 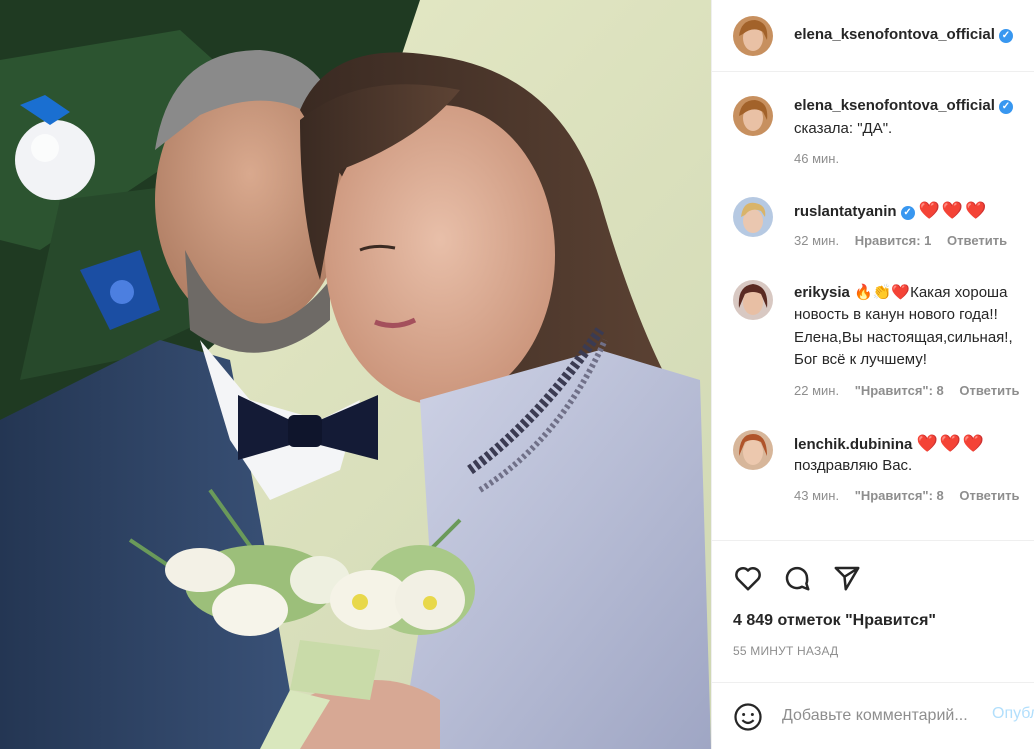 I want to click on comment-meta: 22 мин. "Нравится": 8 Ответить, so click(x=906, y=390).